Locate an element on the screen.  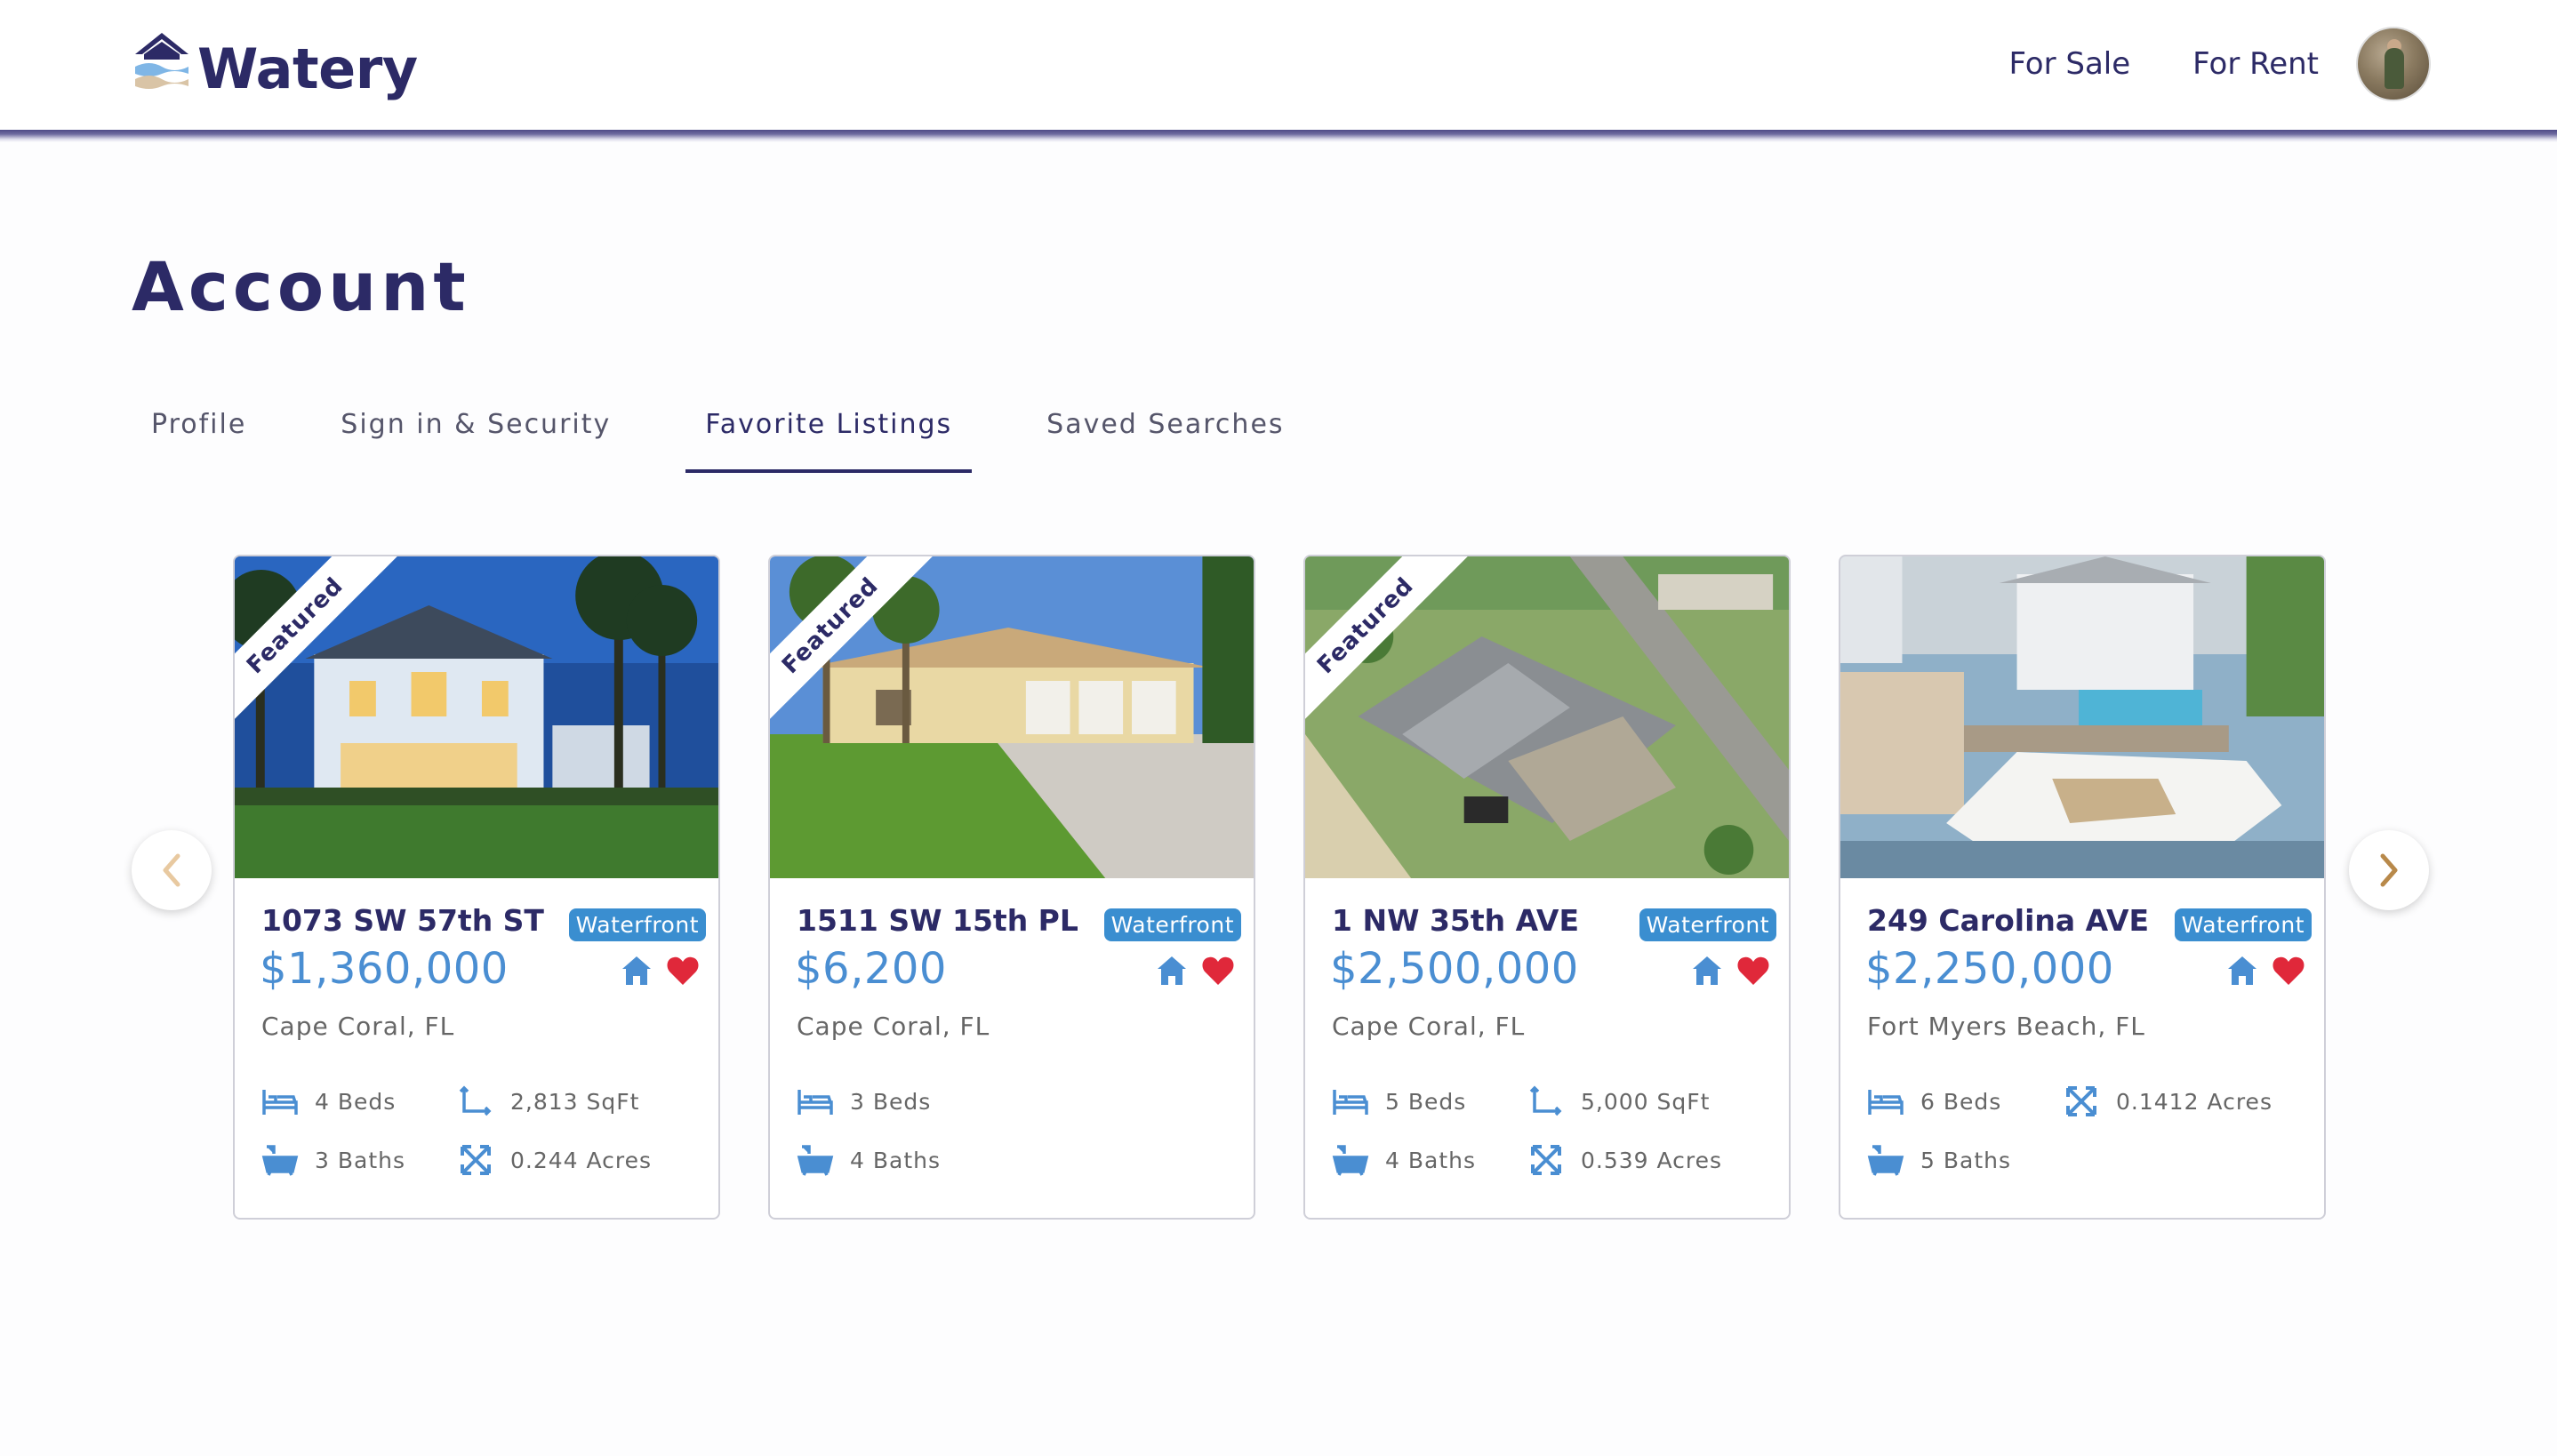
listing-address: 1 NW 35th AVE is located at coordinates (1455, 920).